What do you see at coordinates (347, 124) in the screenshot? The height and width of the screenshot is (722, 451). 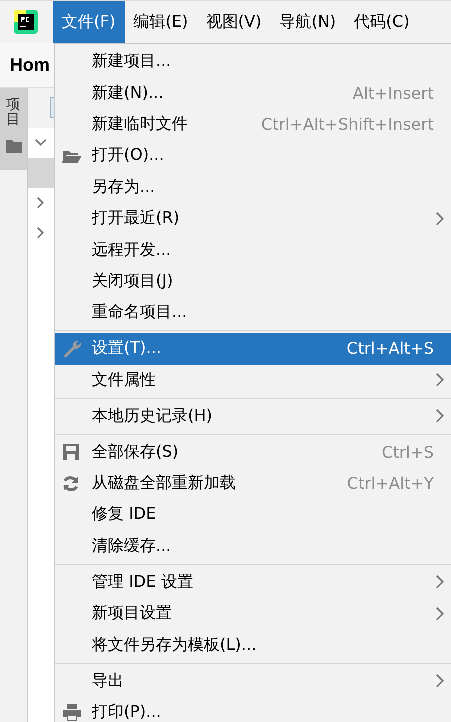 I see `shortcut-label: Ctrl+Alt+Shift+Insert` at bounding box center [347, 124].